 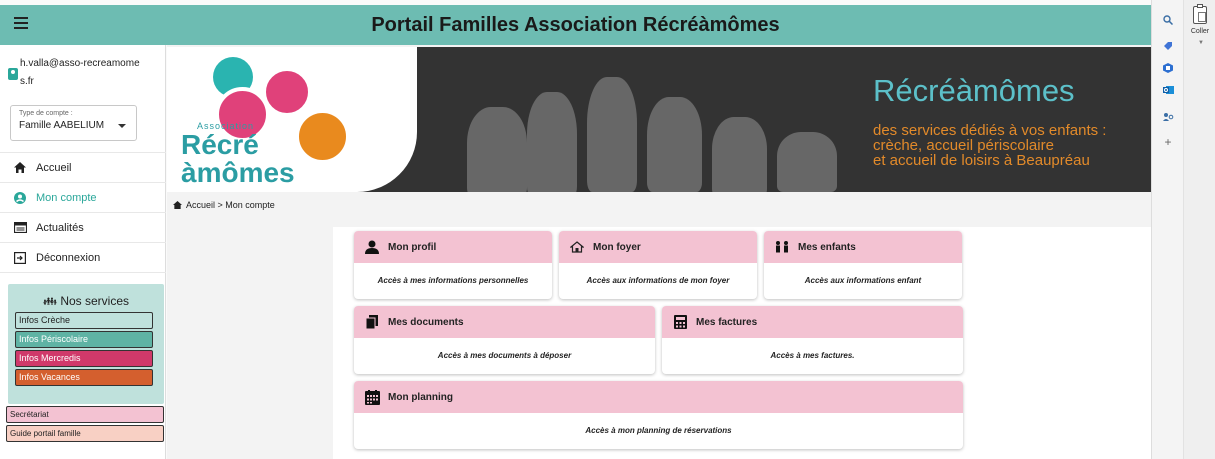 I want to click on paste-label: Coller, so click(x=1200, y=31).